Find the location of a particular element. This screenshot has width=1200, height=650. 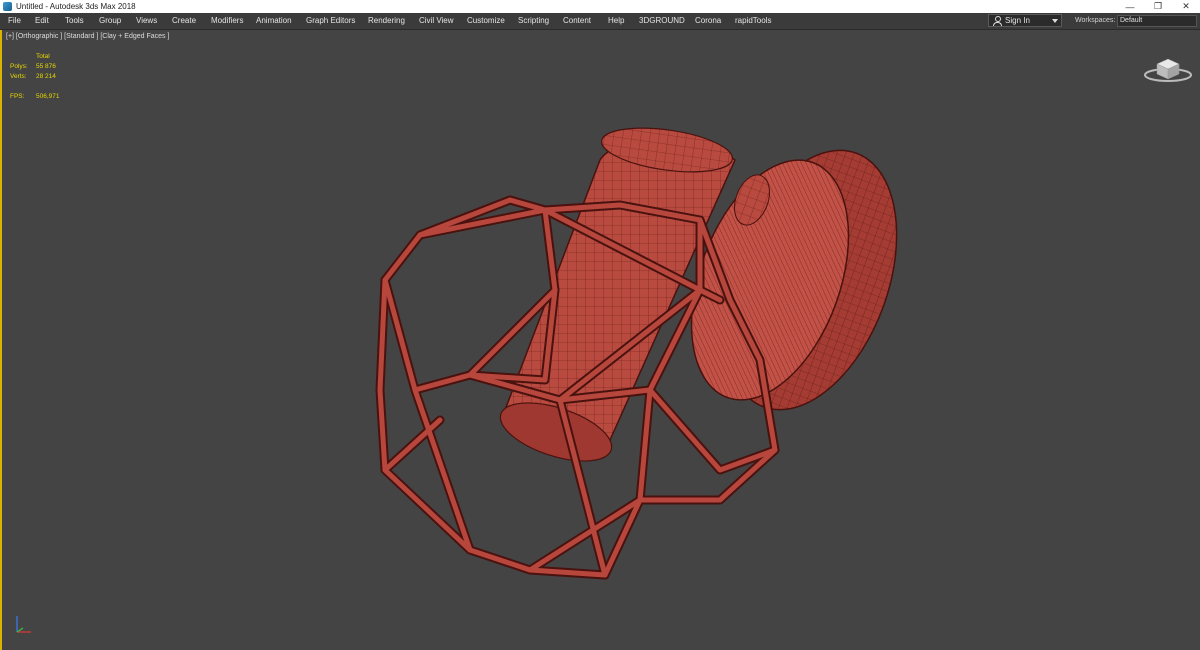

app-icon is located at coordinates (7, 6).